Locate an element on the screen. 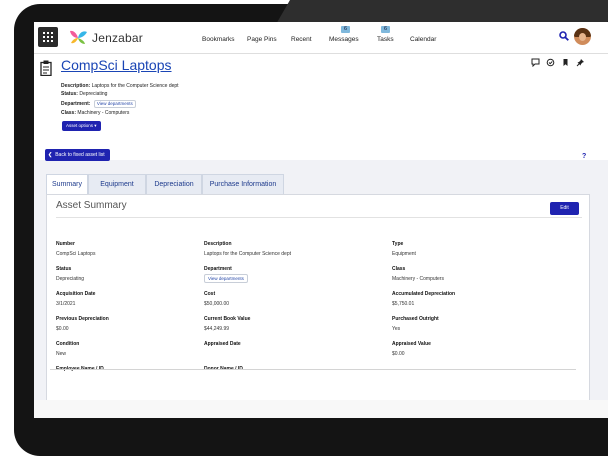  status-field-label: Status is located at coordinates (64, 269).